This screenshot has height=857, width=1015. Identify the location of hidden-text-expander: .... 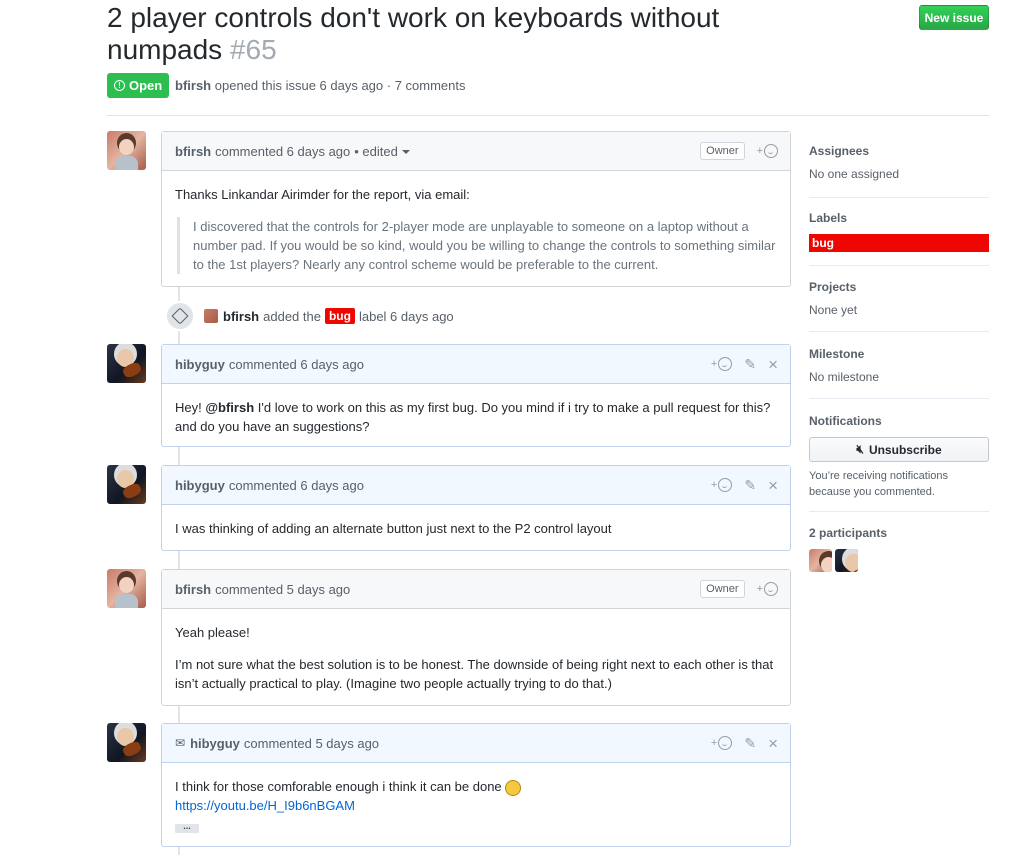
(187, 827).